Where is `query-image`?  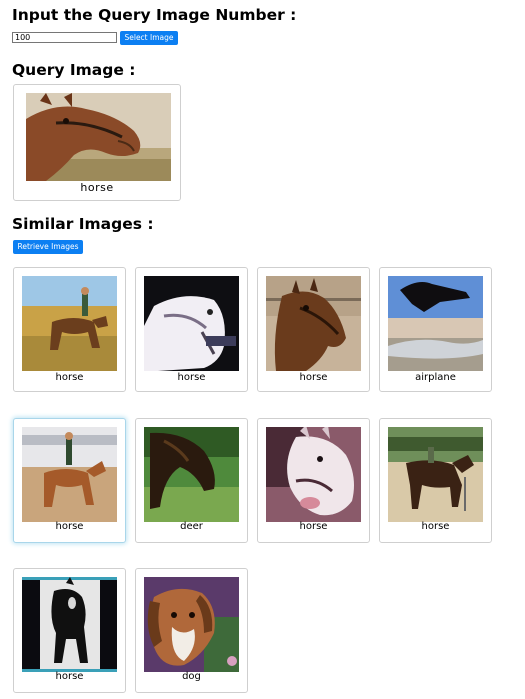
query-image is located at coordinates (98, 137).